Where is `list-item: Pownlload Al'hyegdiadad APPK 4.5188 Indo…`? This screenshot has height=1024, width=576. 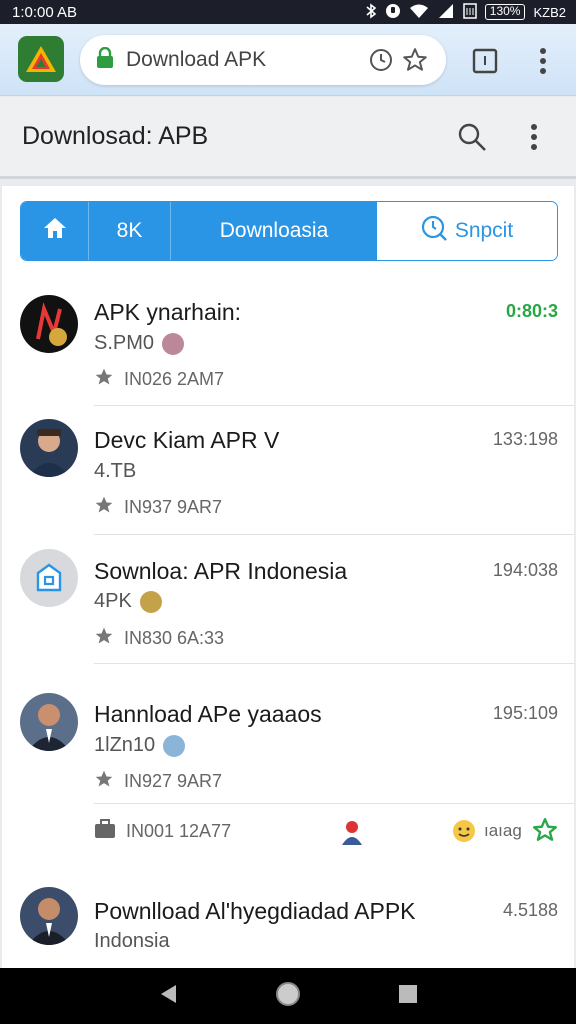 list-item: Pownlload Al'hyegdiadad APPK 4.5188 Indo… is located at coordinates (288, 921).